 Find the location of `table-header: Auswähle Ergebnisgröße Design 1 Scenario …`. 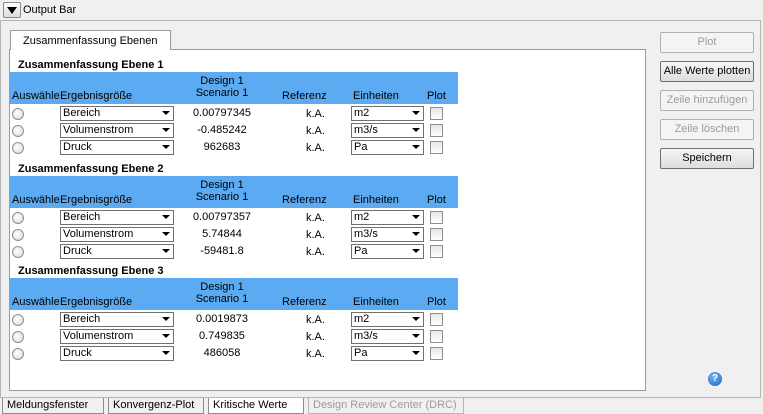

table-header: Auswähle Ergebnisgröße Design 1 Scenario … is located at coordinates (234, 88).